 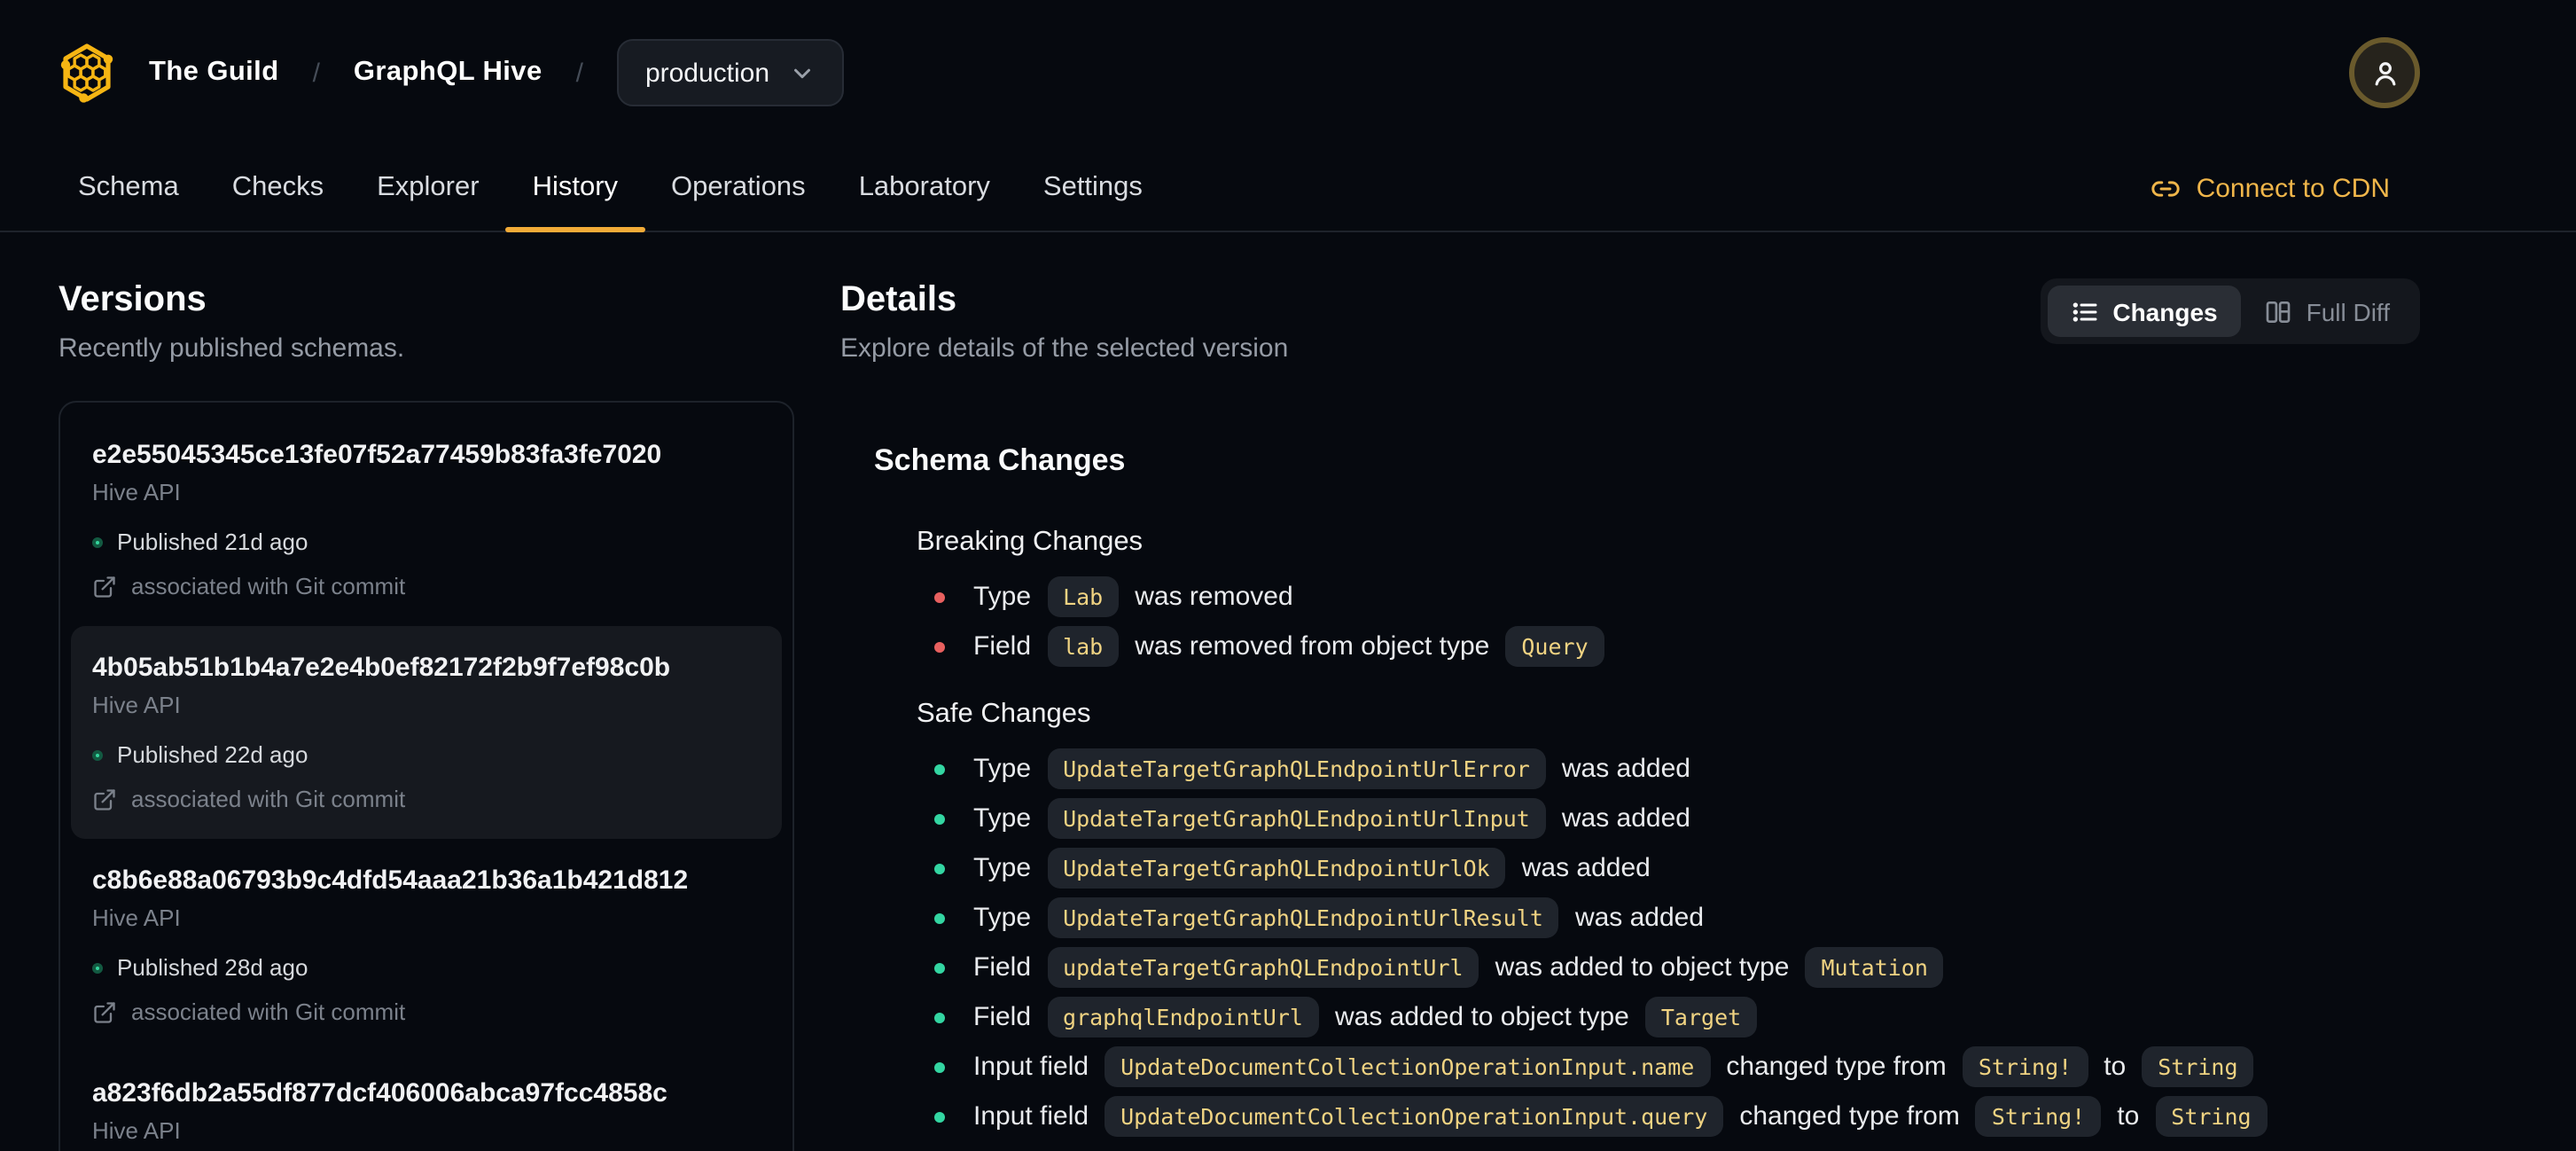 I want to click on change-group-title: Safe Changes, so click(x=1004, y=714).